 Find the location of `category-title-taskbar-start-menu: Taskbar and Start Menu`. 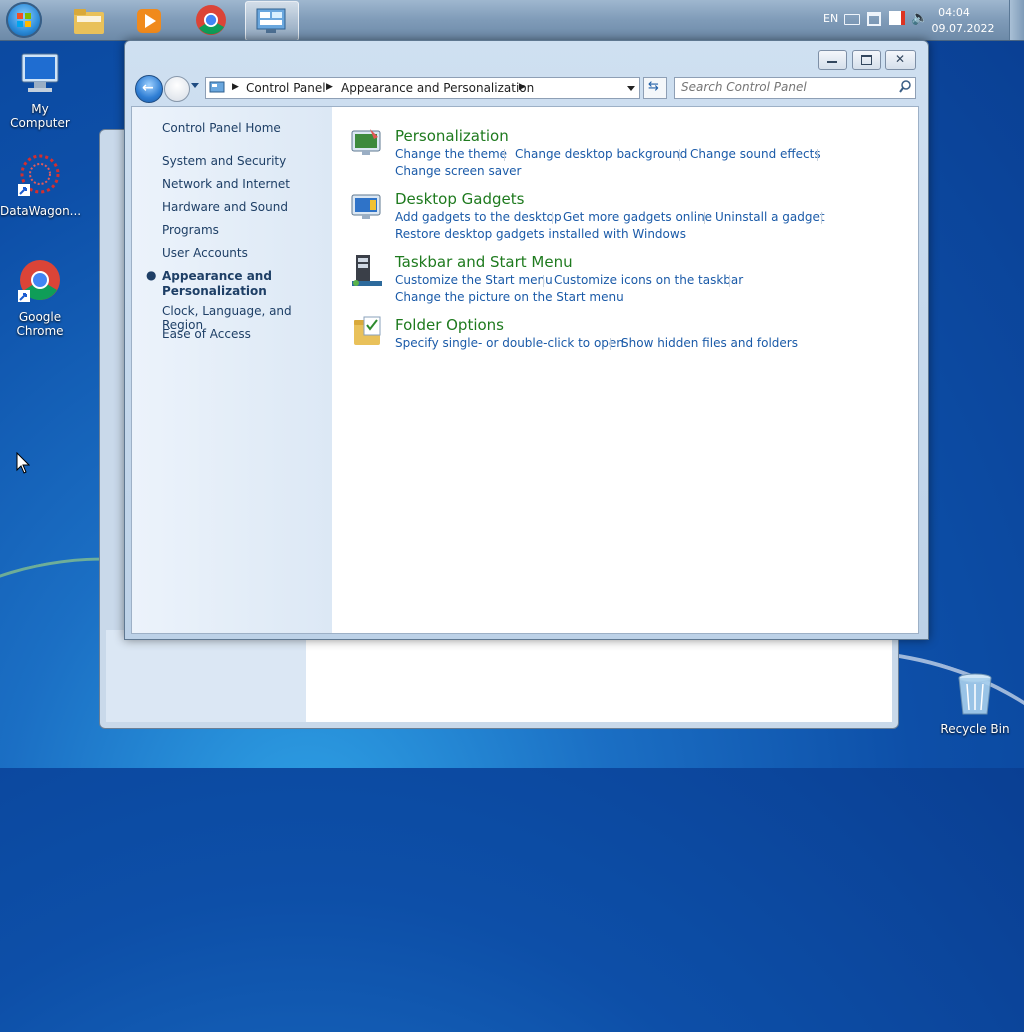

category-title-taskbar-start-menu: Taskbar and Start Menu is located at coordinates (484, 262).